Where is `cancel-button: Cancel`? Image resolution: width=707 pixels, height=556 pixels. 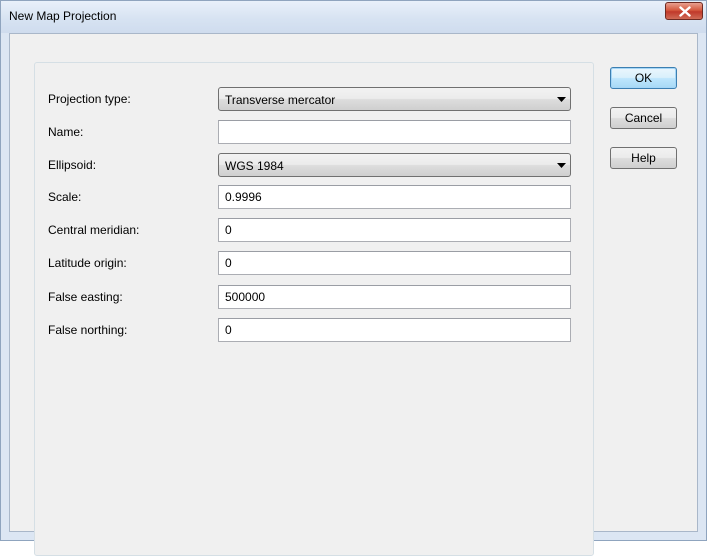 cancel-button: Cancel is located at coordinates (643, 118).